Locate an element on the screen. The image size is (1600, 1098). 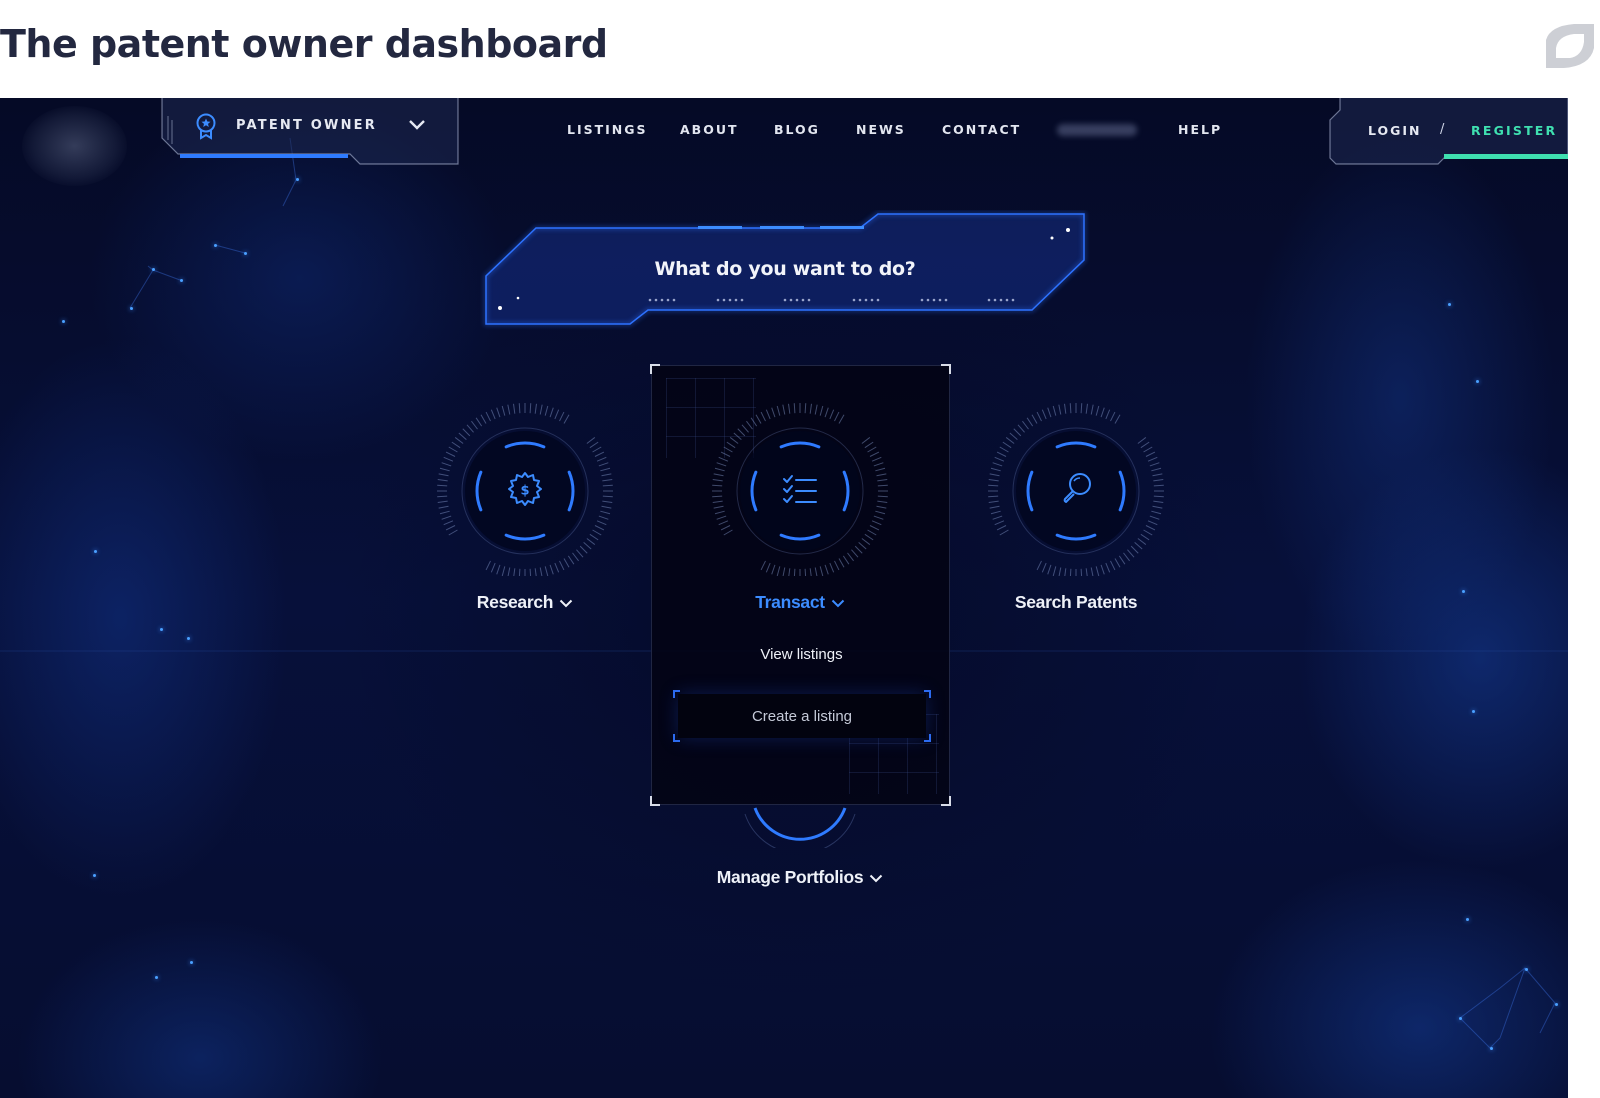
page-heading: The patent owner dashboard is located at coordinates (304, 44).